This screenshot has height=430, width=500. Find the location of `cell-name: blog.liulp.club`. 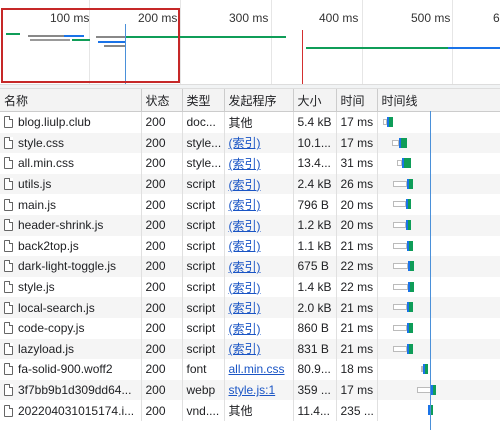

cell-name: blog.liulp.club is located at coordinates (71, 122).